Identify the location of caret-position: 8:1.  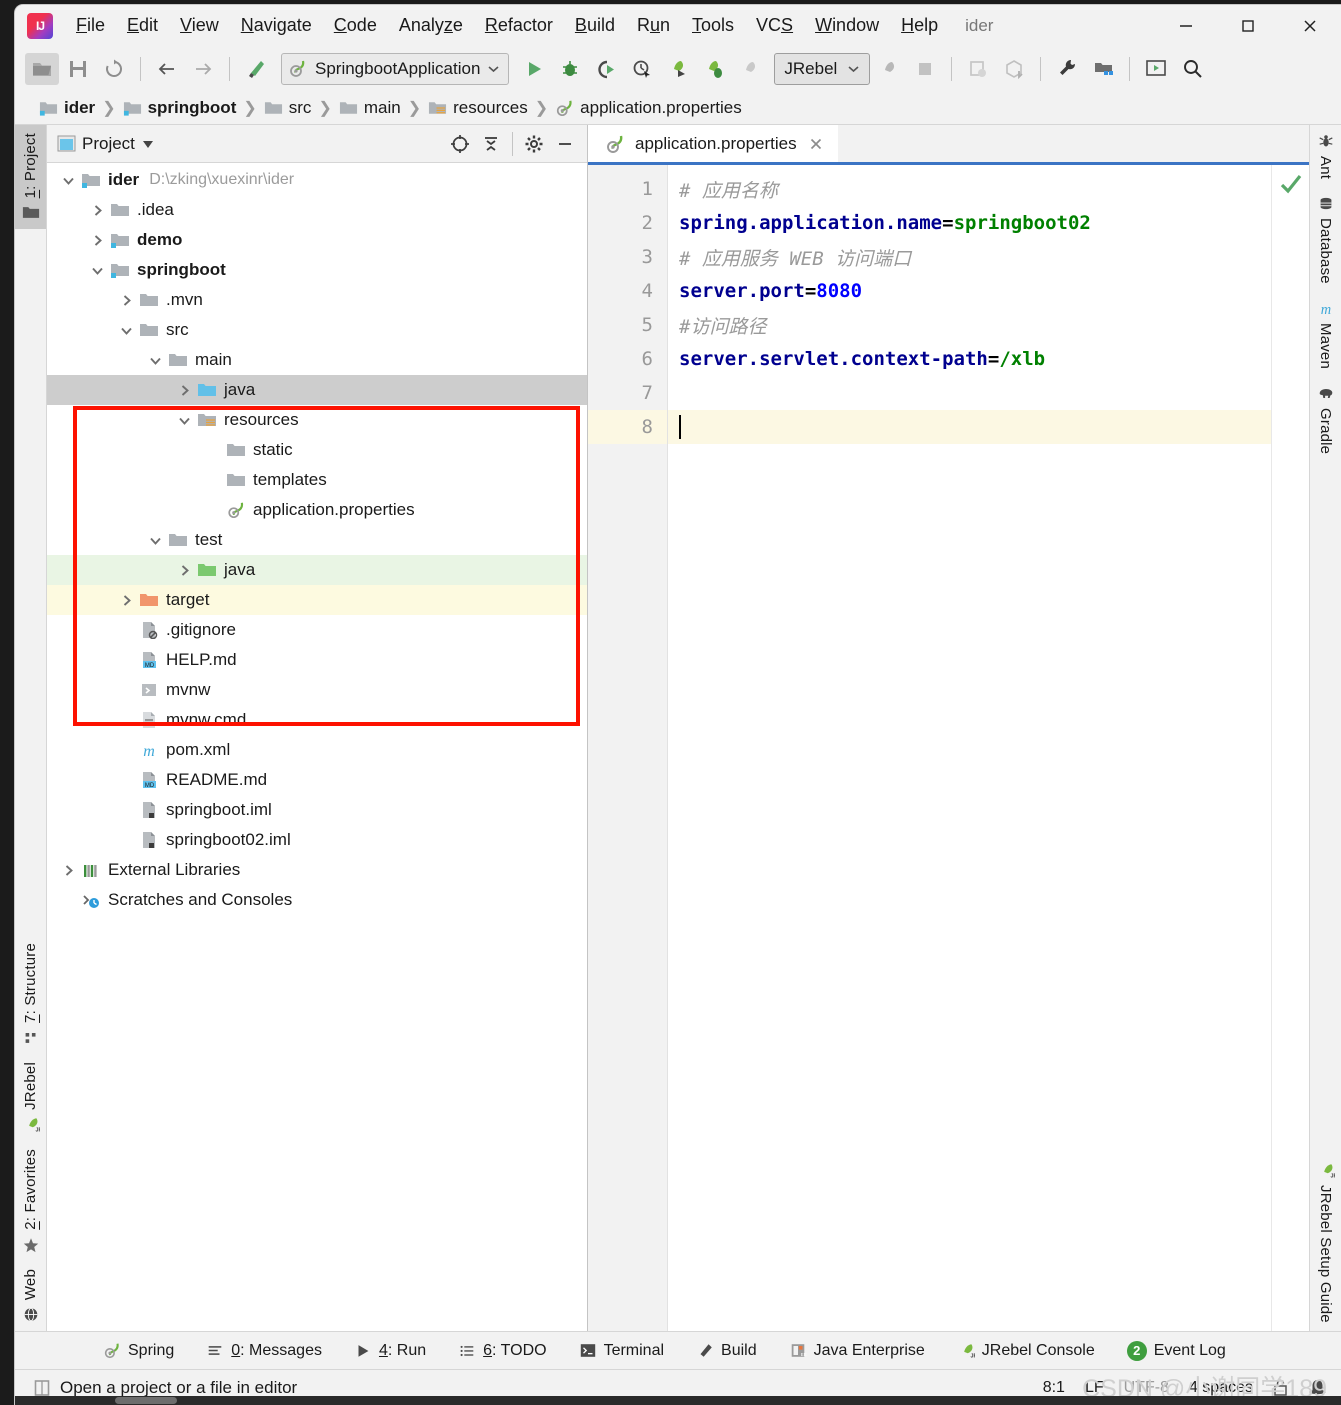
(1054, 1388).